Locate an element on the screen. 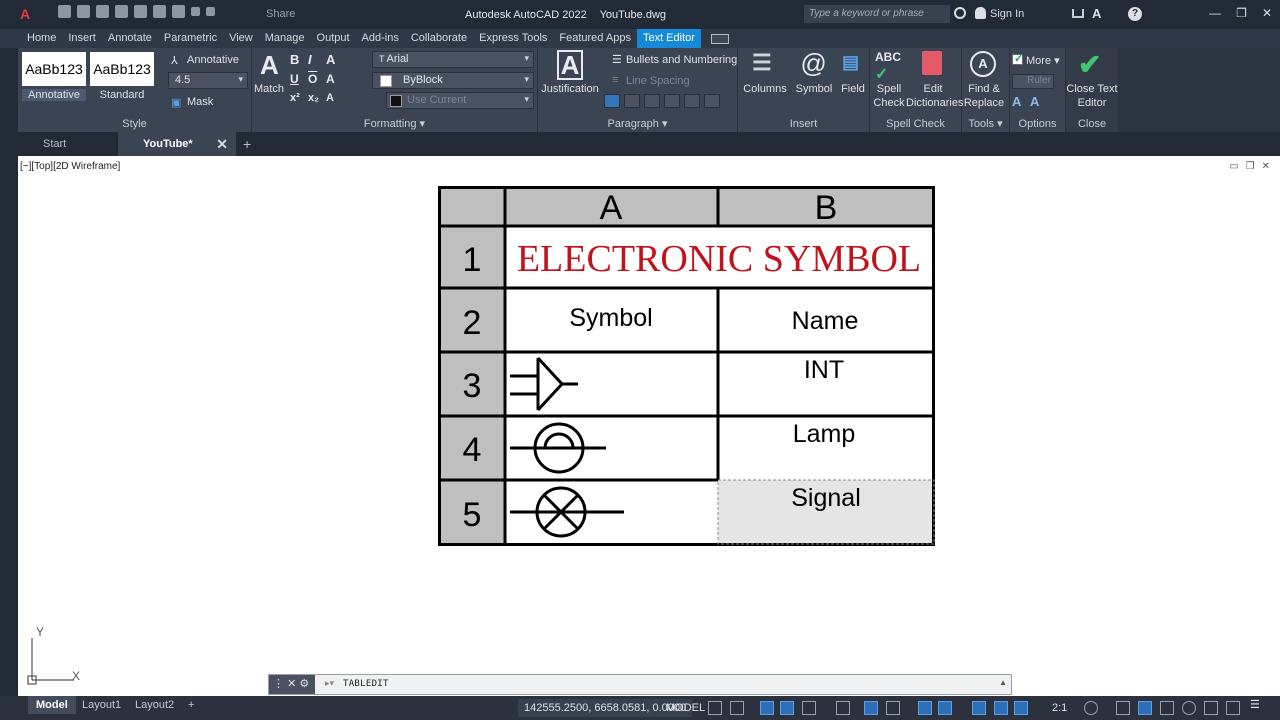  row-header-2: 2 is located at coordinates (472, 323).